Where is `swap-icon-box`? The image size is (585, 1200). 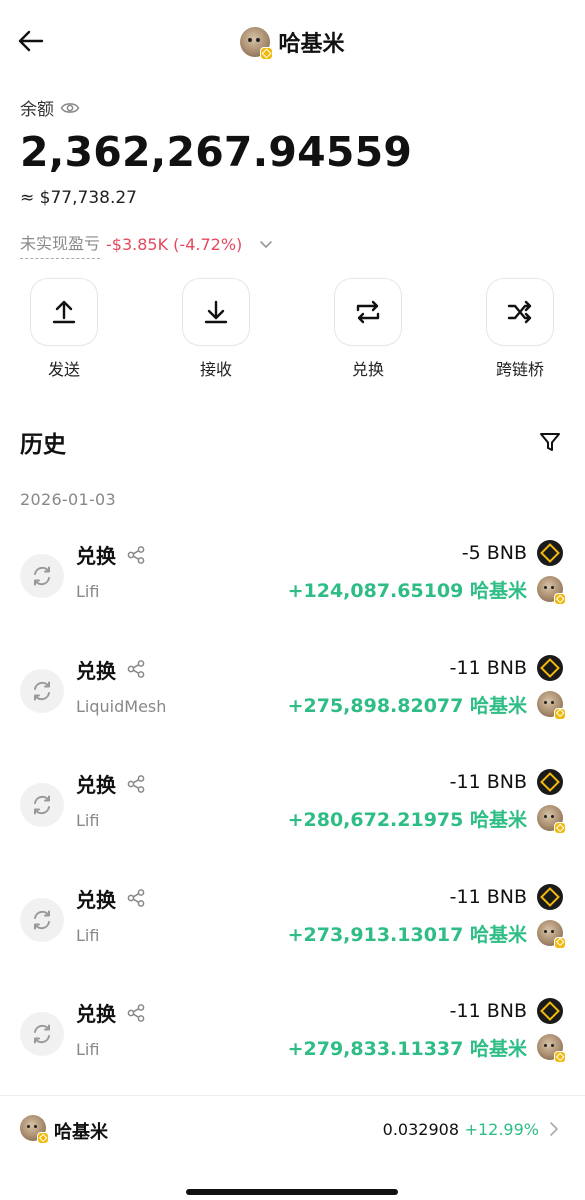 swap-icon-box is located at coordinates (368, 312).